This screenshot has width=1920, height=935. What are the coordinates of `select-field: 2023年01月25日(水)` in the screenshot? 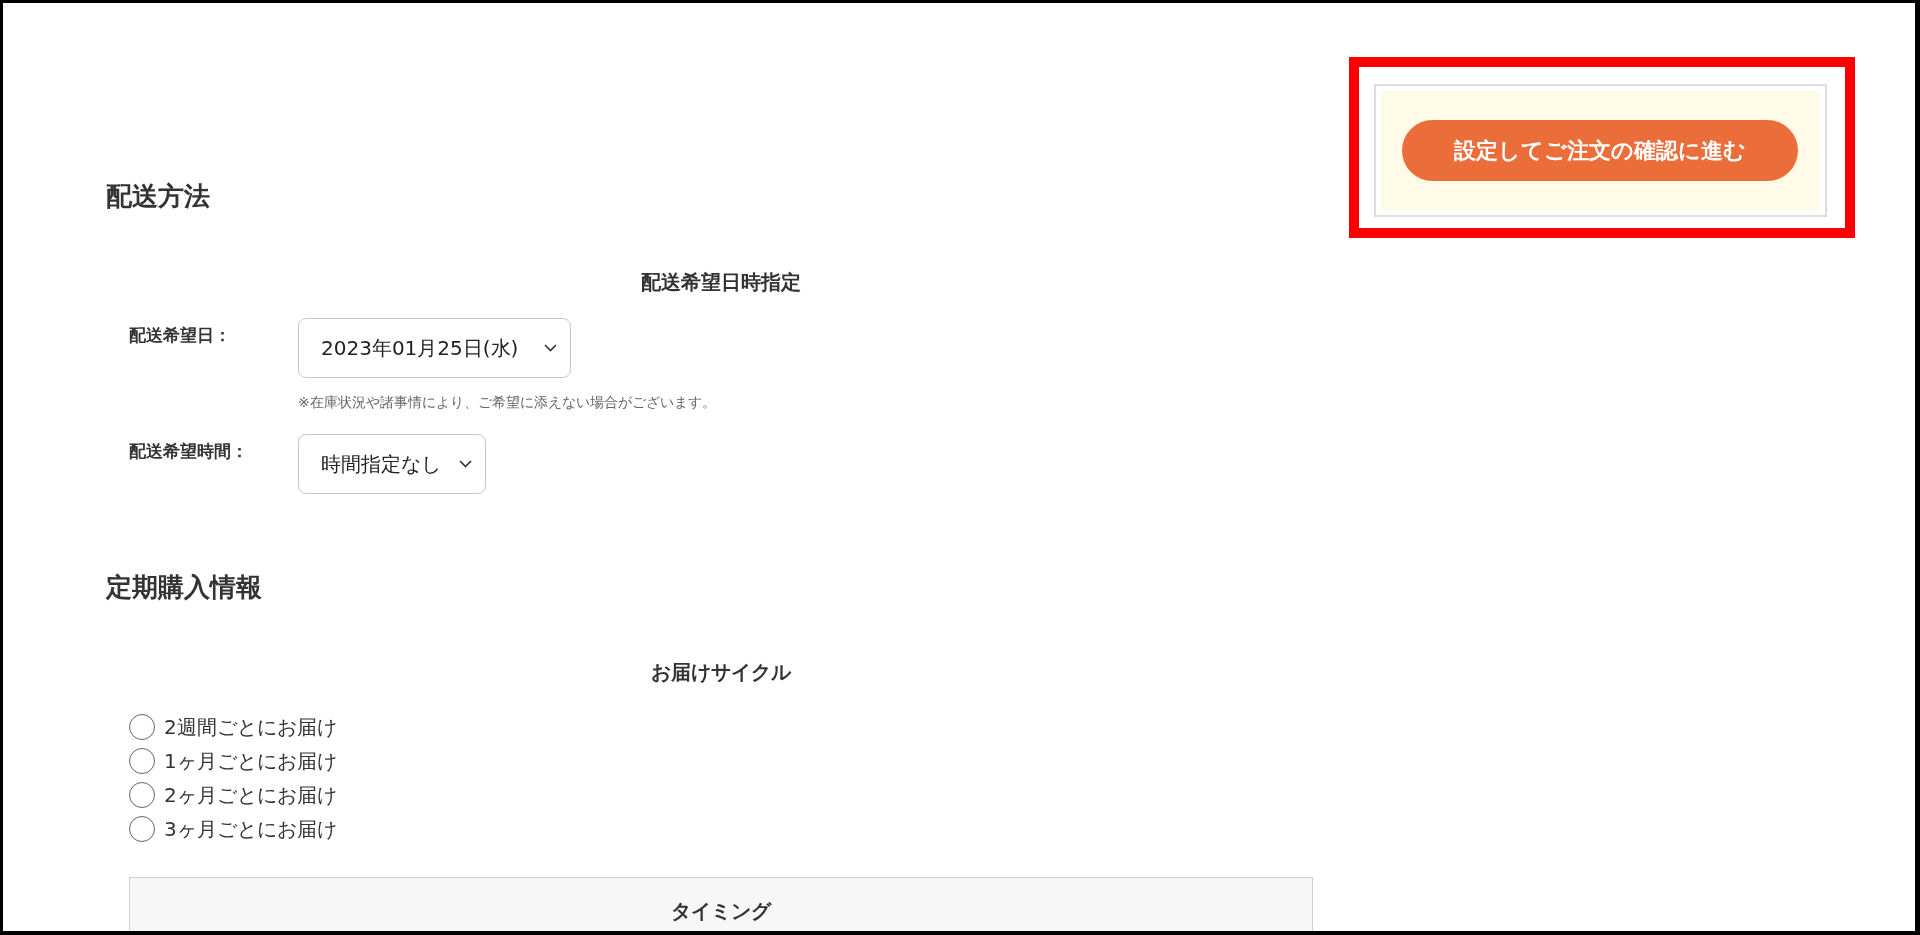 It's located at (434, 348).